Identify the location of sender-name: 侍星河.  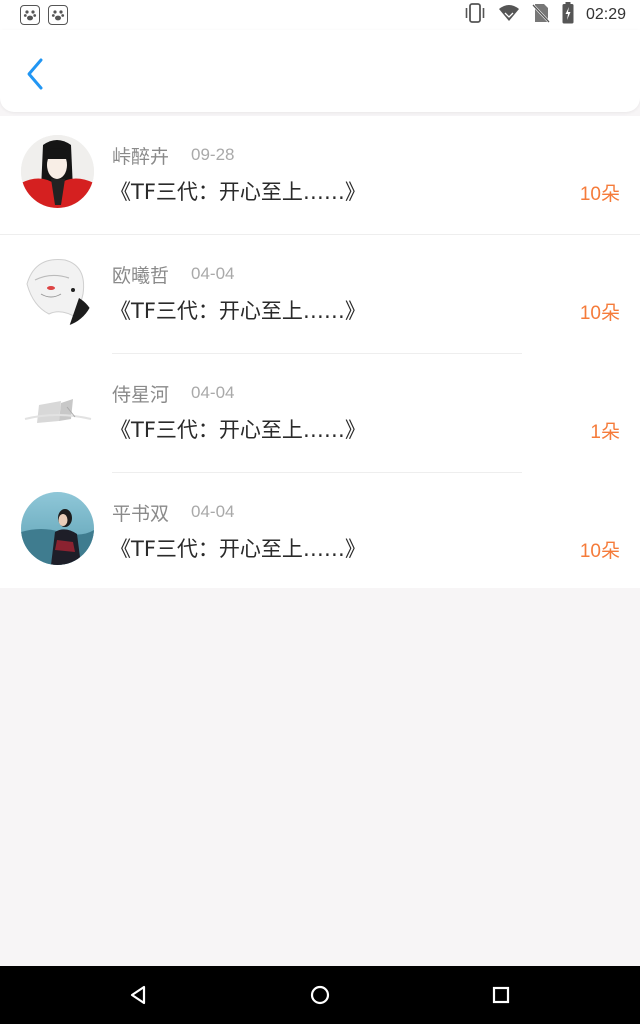
(141, 395).